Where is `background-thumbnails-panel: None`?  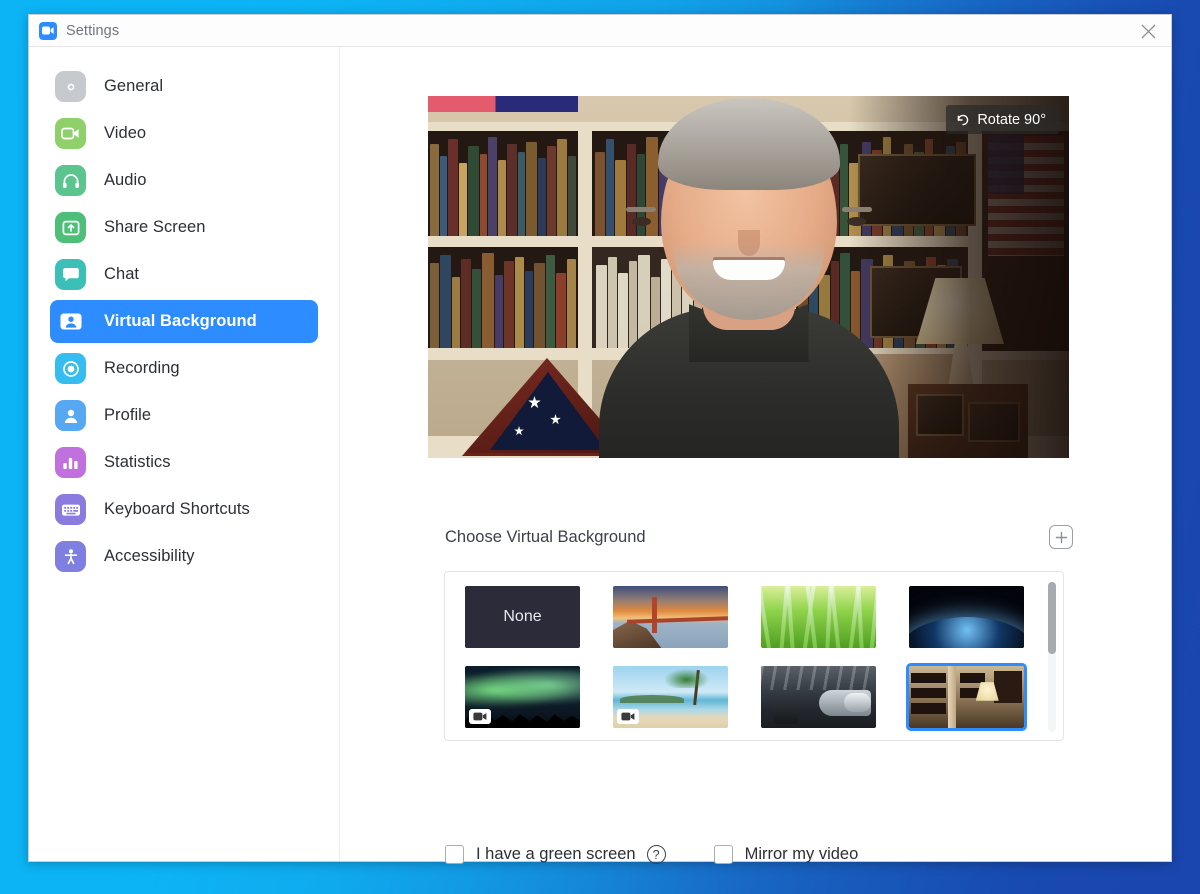
background-thumbnails-panel: None is located at coordinates (754, 656).